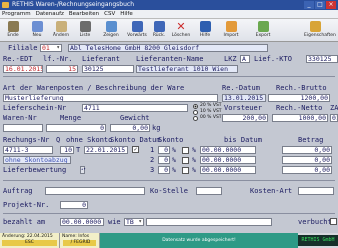 The width and height of the screenshot is (338, 248). I want to click on toolbar-button-5: Vorwärts, so click(137, 30).